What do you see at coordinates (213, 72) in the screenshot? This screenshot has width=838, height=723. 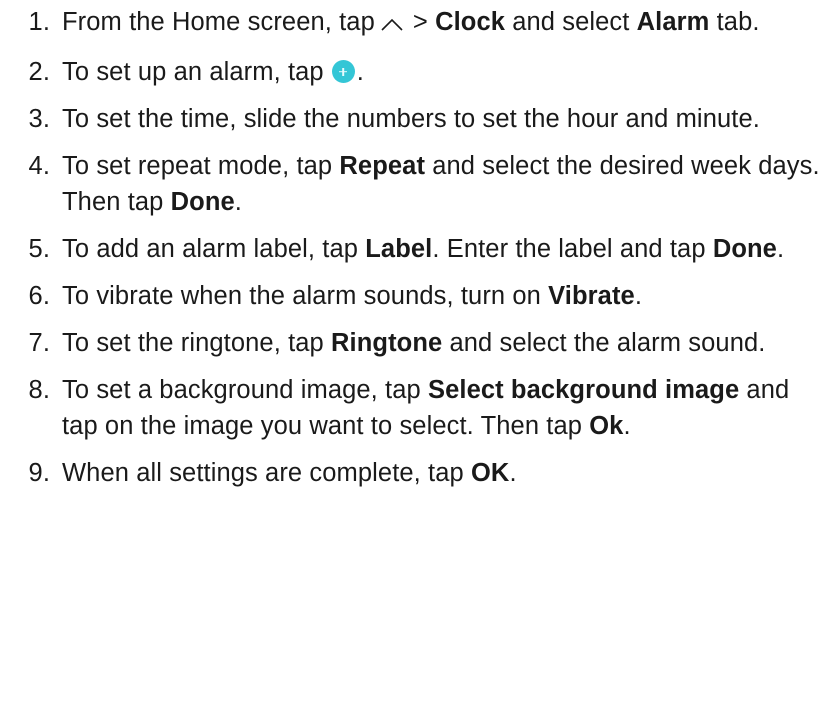 I see `step-text: To set up an alarm, tap.` at bounding box center [213, 72].